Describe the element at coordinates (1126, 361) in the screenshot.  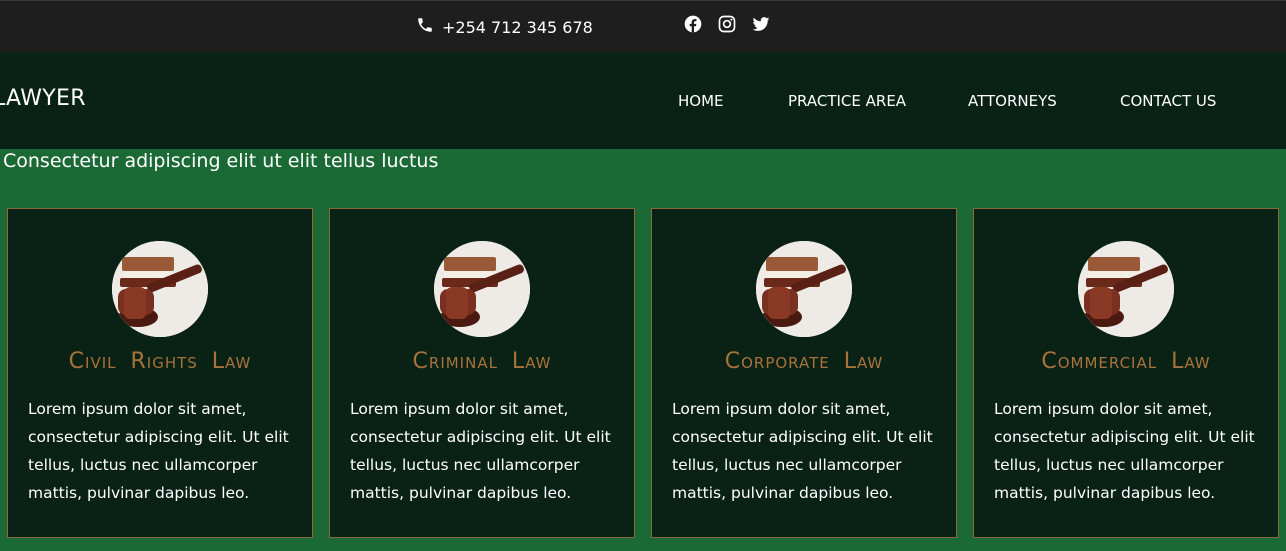
I see `practice-title: Commercial Law` at that location.